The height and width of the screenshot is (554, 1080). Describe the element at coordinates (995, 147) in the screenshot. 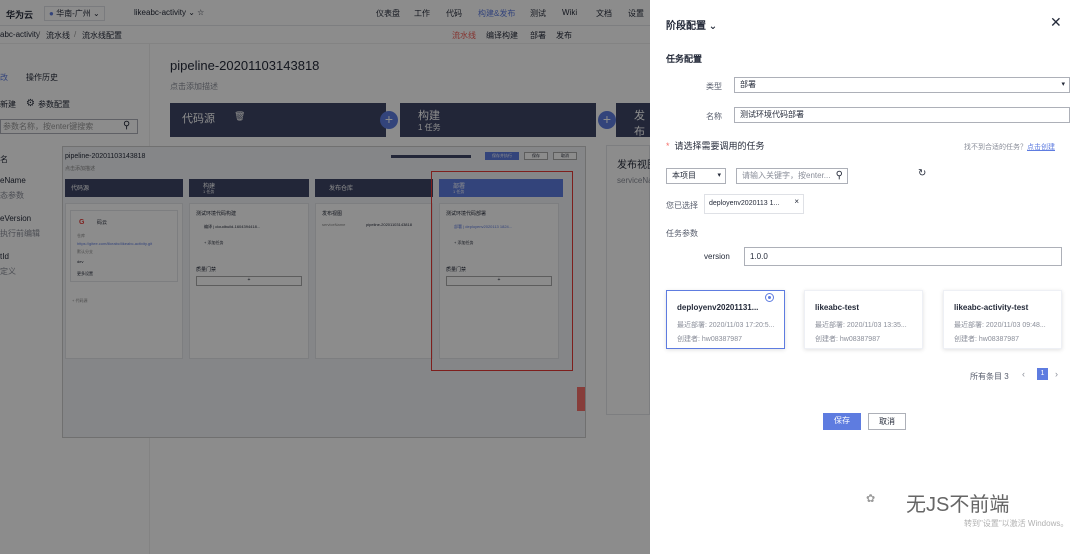

I see `not-found-text: 找不到合适的任务？` at that location.